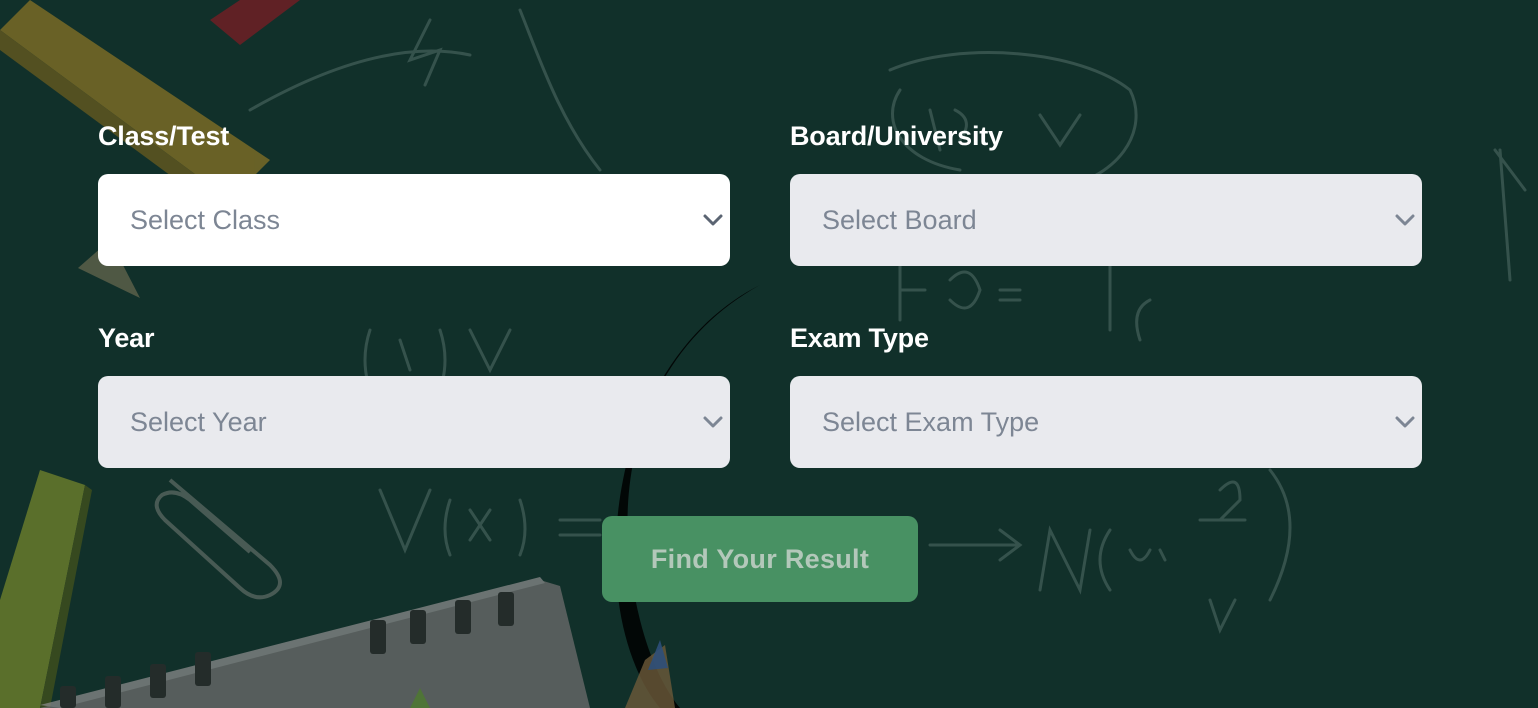 The image size is (1538, 708). I want to click on select-exam-type-placeholder: Select Exam Type, so click(931, 422).